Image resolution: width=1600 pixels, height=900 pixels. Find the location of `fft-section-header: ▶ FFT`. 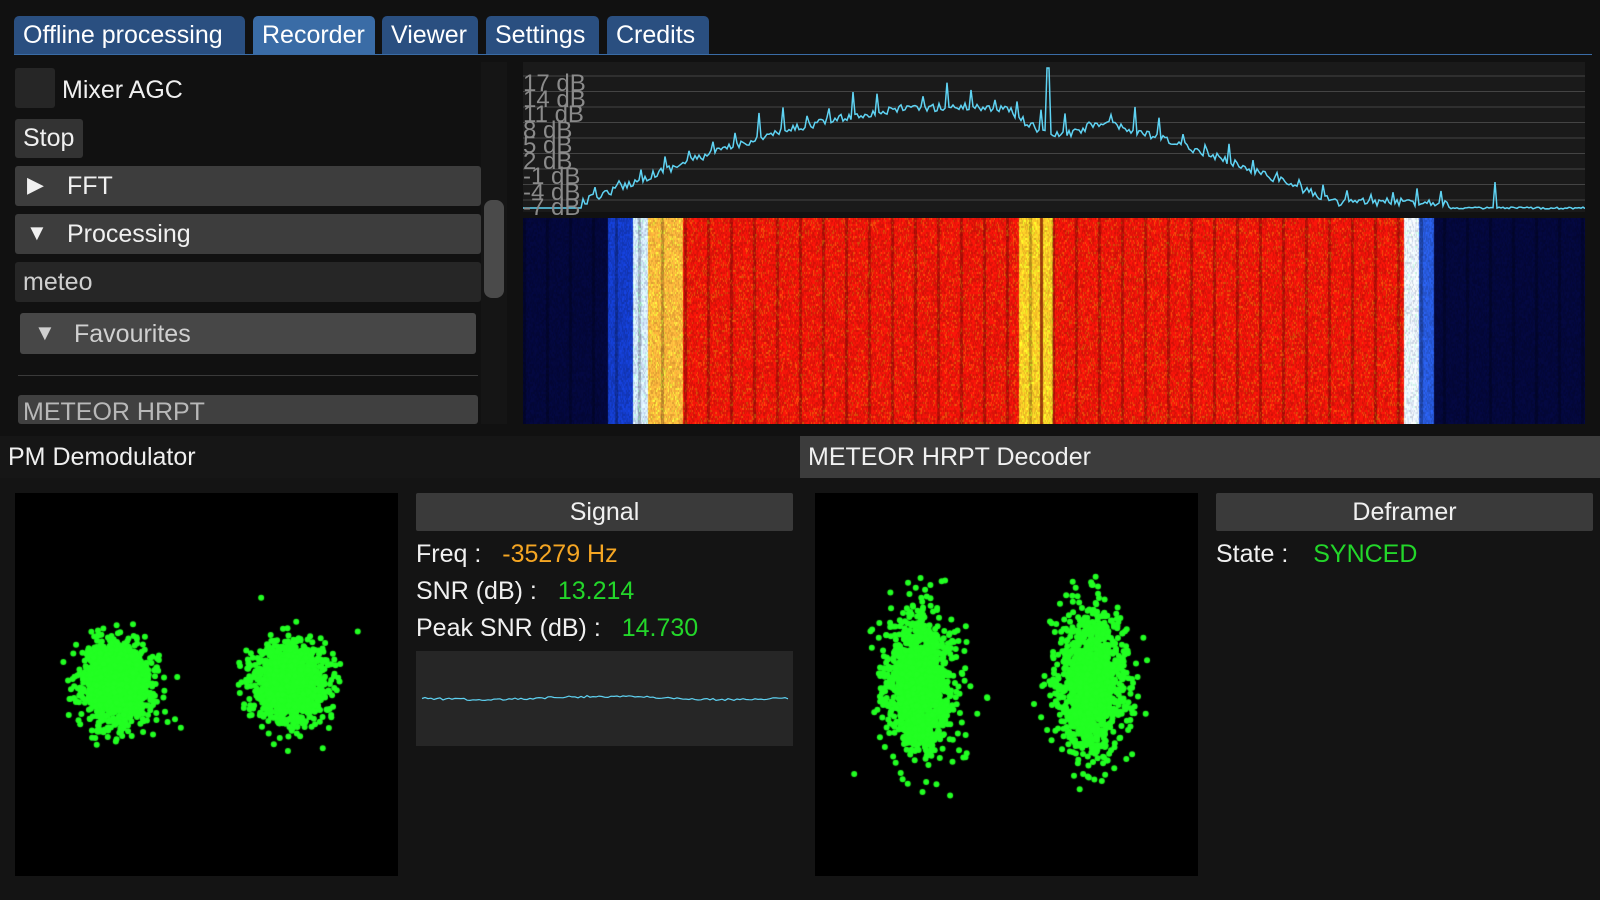

fft-section-header: ▶ FFT is located at coordinates (248, 186).